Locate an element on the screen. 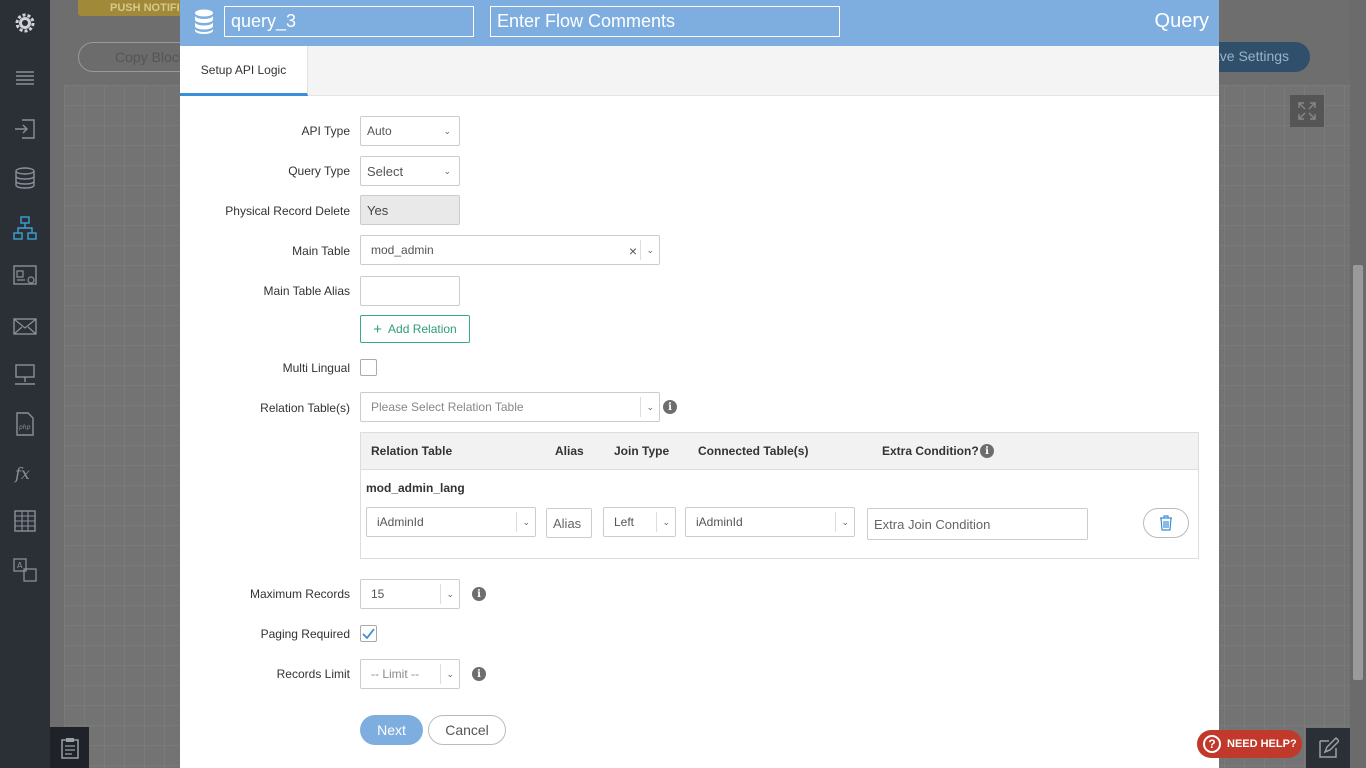  records-limit-select: -- Limit -- ⌄ is located at coordinates (410, 674).